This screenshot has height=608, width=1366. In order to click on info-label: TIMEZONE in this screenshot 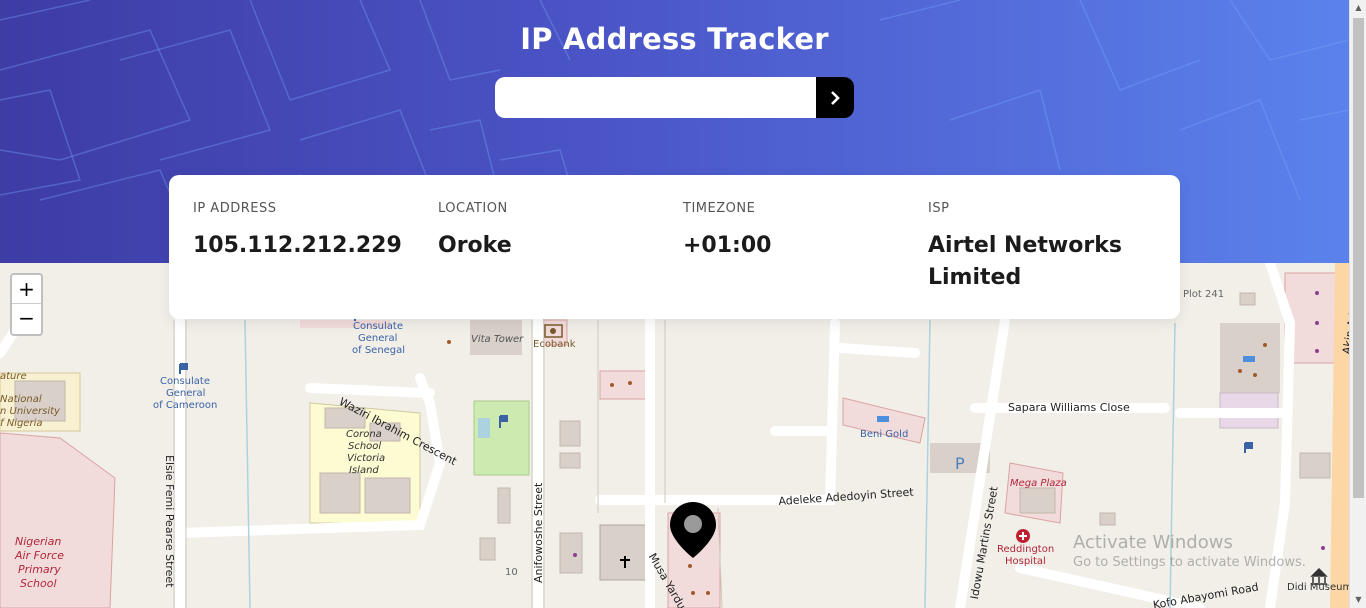, I will do `click(719, 208)`.